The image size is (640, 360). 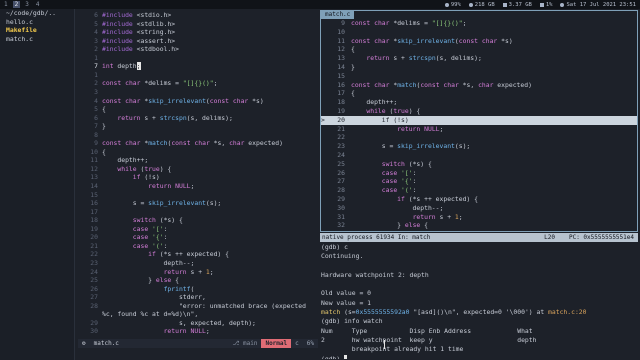 I want to click on source-line-number: 16, so click(x=341, y=84).